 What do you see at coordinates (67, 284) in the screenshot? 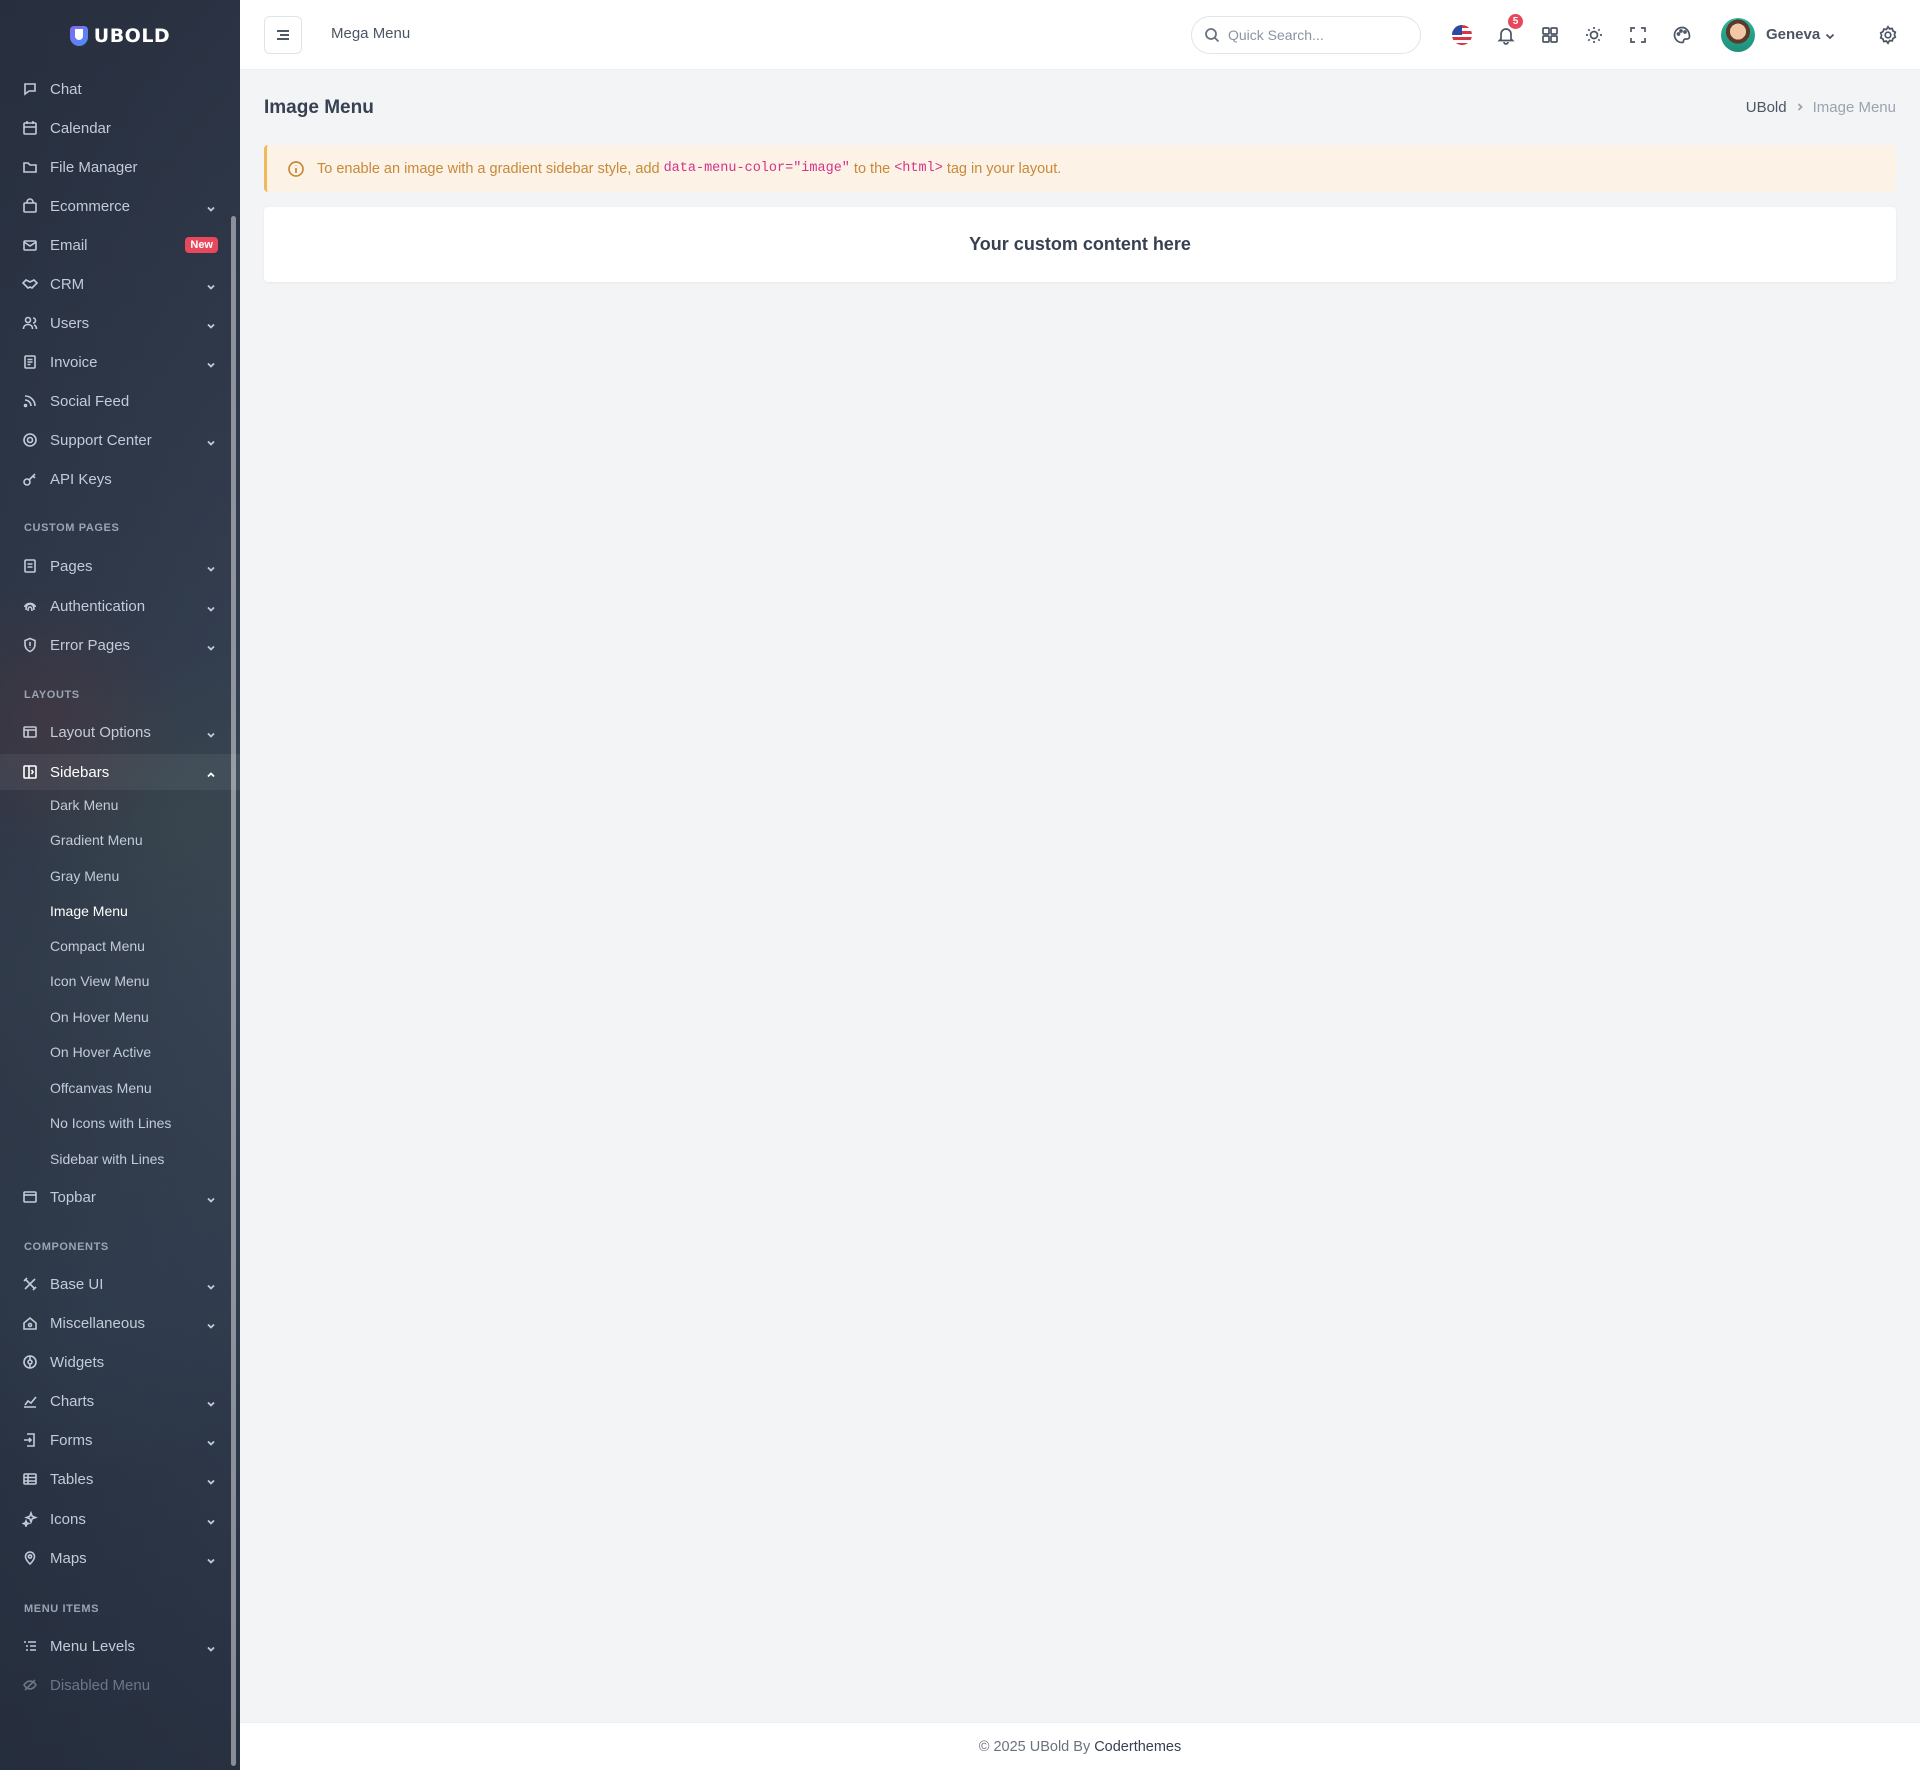
I see `sidebar-item-label: CRM` at bounding box center [67, 284].